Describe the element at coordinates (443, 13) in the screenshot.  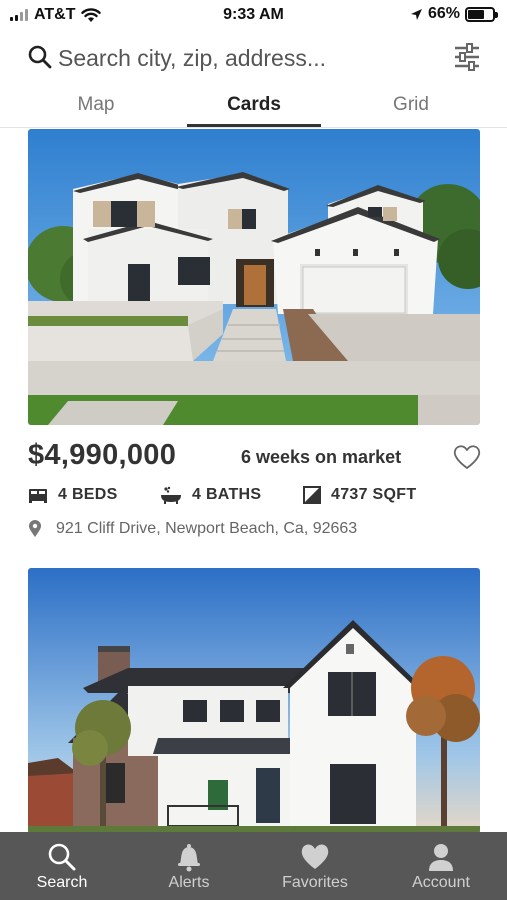
I see `battery-percent: 66%` at that location.